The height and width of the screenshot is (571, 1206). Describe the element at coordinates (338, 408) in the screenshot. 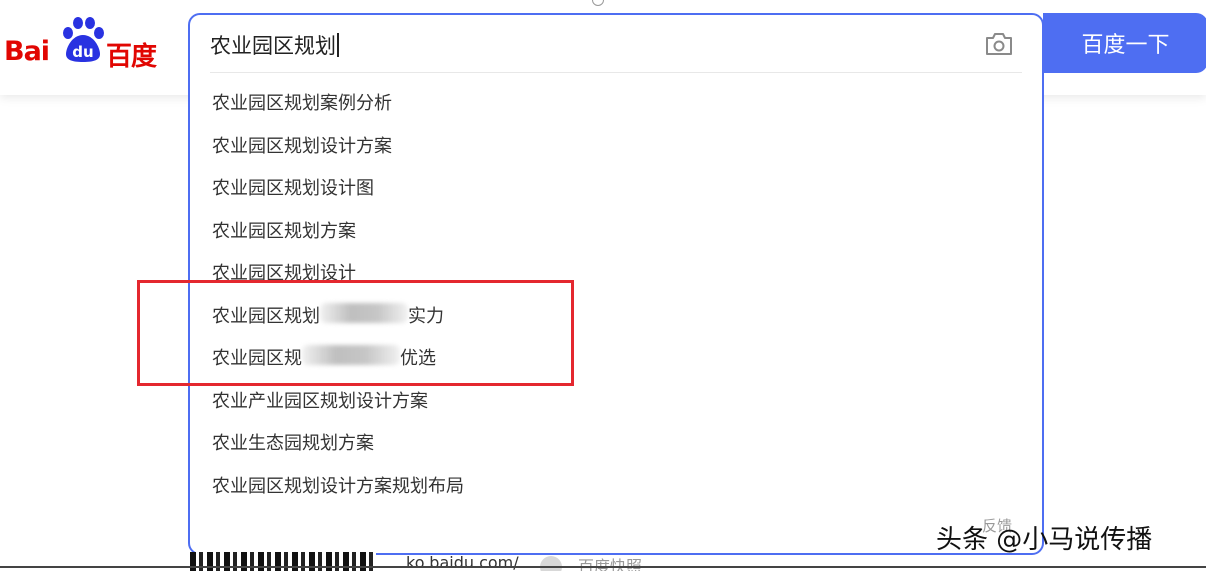

I see `suggestion-item: 农业产业园区规划设计方案` at that location.